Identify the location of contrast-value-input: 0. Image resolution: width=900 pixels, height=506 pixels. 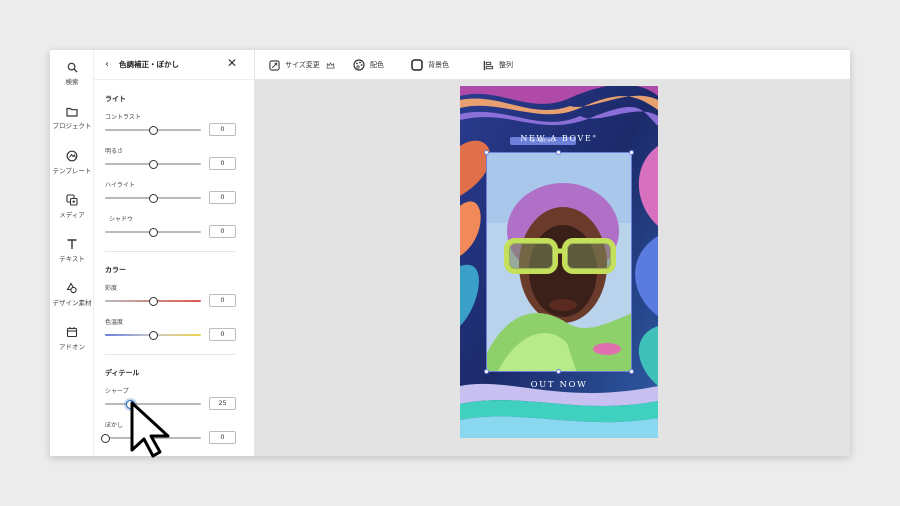
(222, 129).